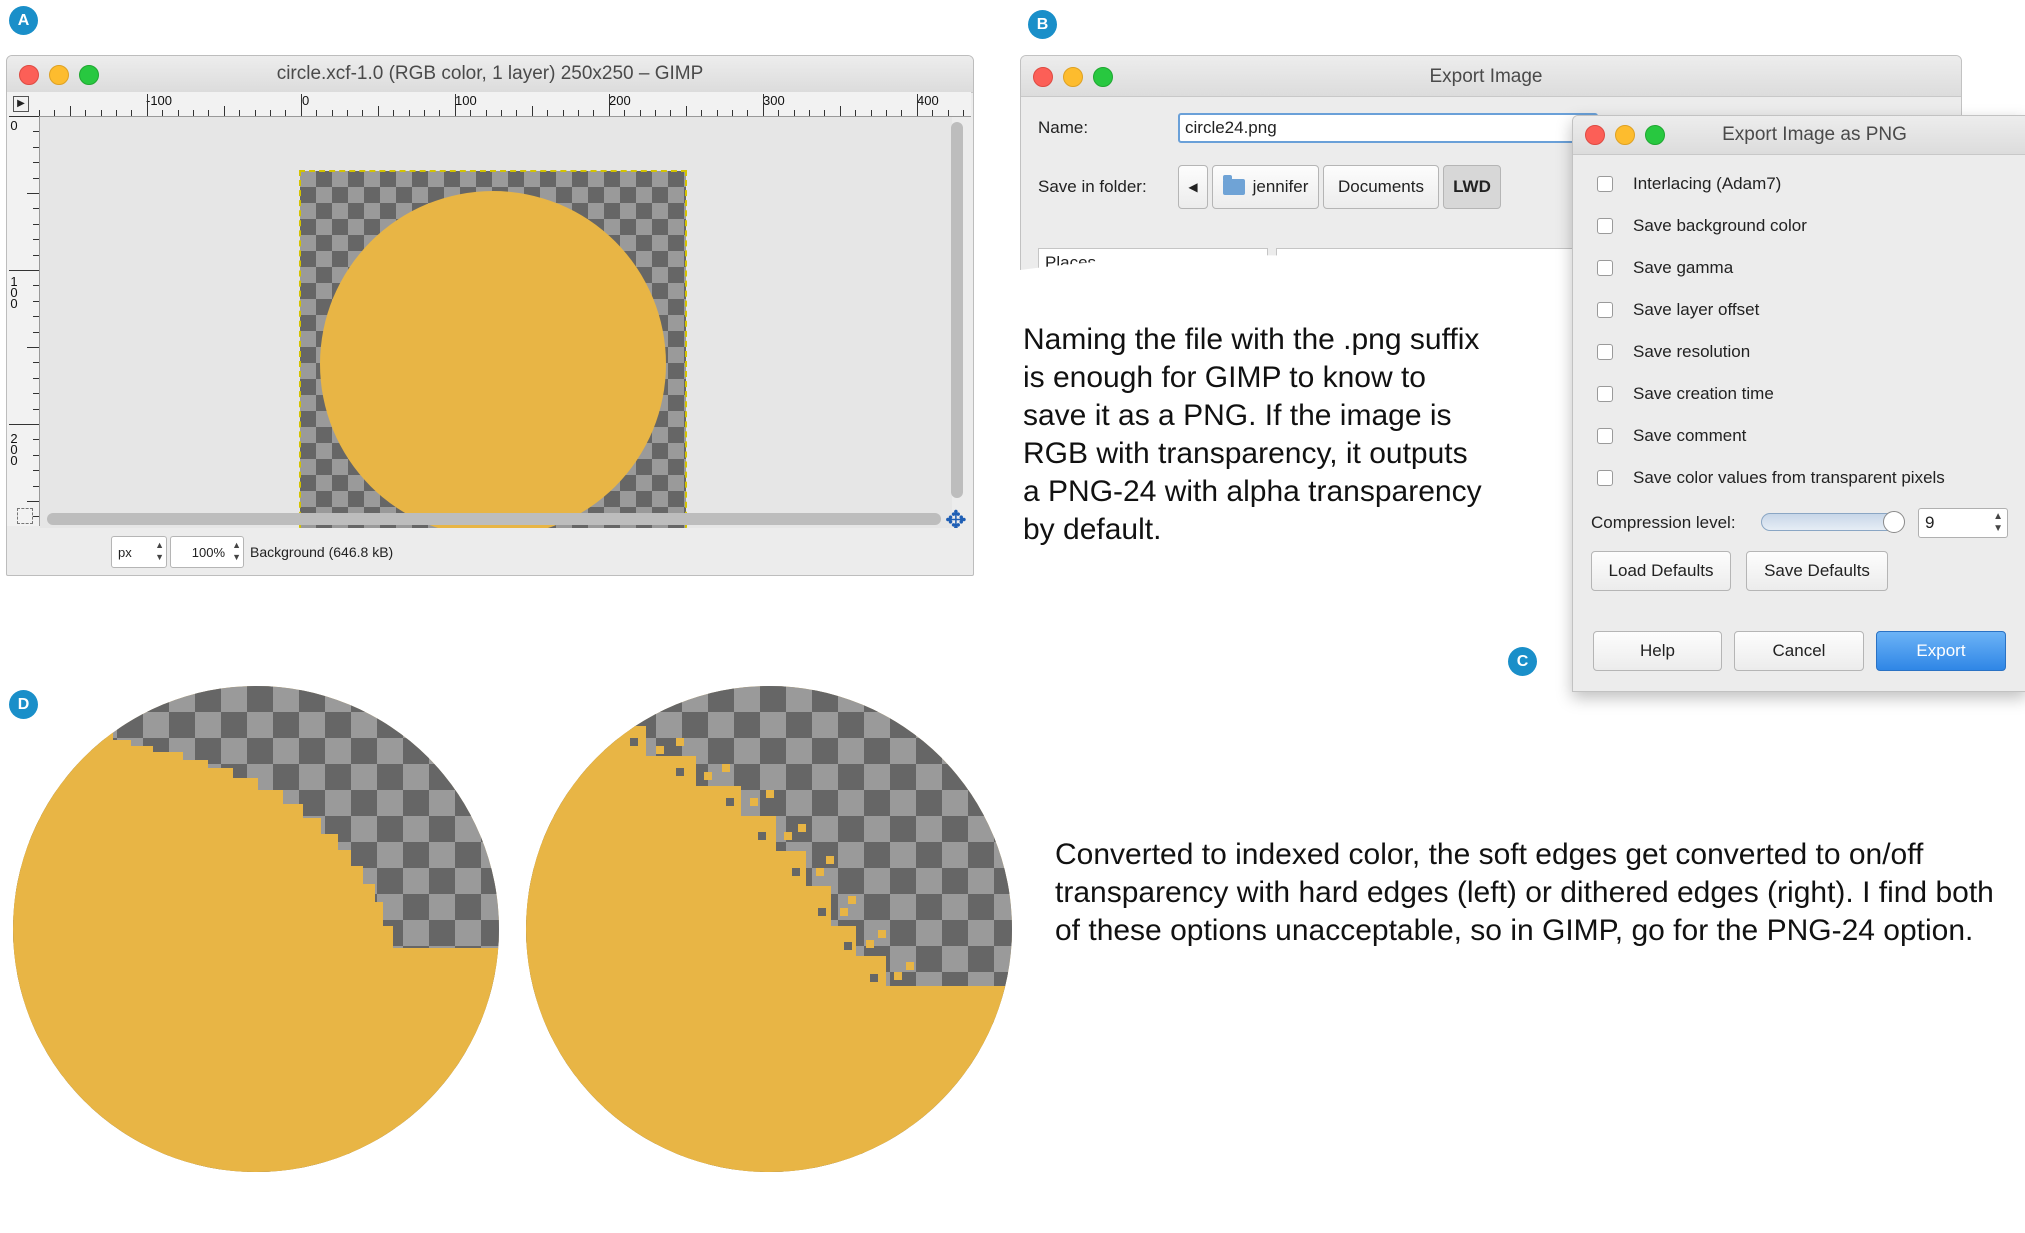 The height and width of the screenshot is (1233, 2025). What do you see at coordinates (1799, 135) in the screenshot?
I see `png-titlebar: Export Image as PNG` at bounding box center [1799, 135].